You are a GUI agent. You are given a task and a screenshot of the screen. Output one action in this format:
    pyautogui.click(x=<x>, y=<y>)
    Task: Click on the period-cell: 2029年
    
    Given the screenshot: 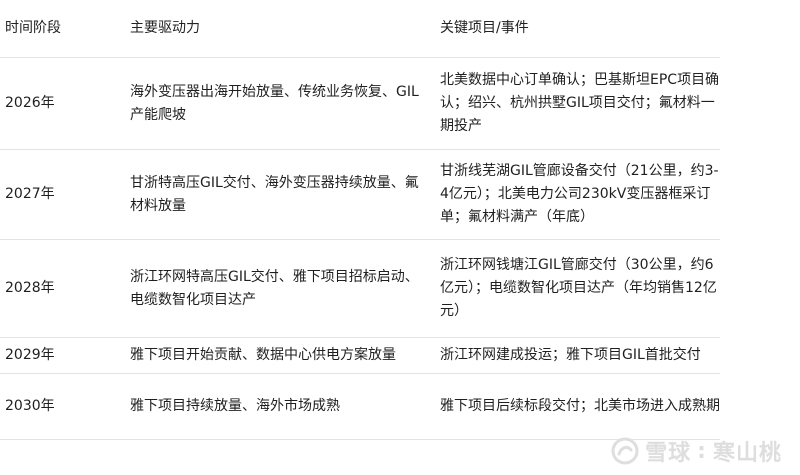 What is the action you would take?
    pyautogui.click(x=30, y=355)
    